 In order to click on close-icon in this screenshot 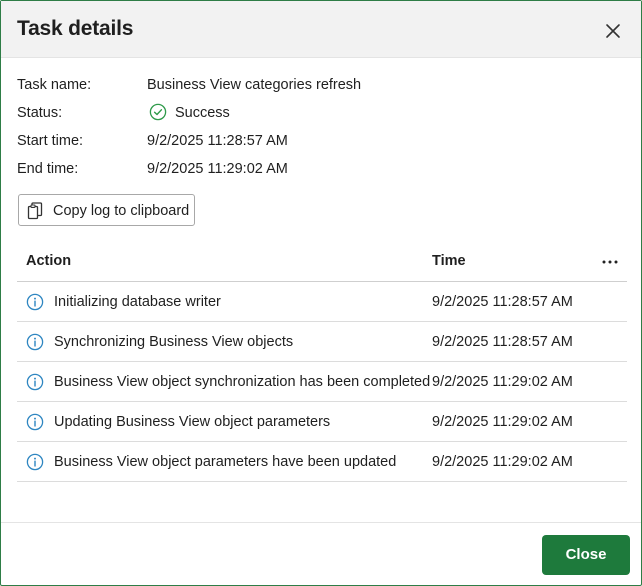, I will do `click(613, 31)`.